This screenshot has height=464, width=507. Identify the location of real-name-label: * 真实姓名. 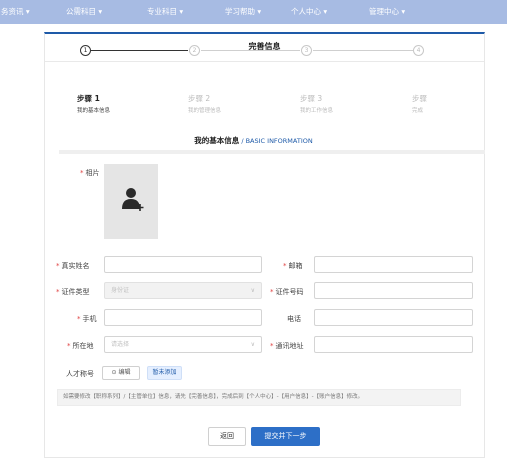
(73, 266).